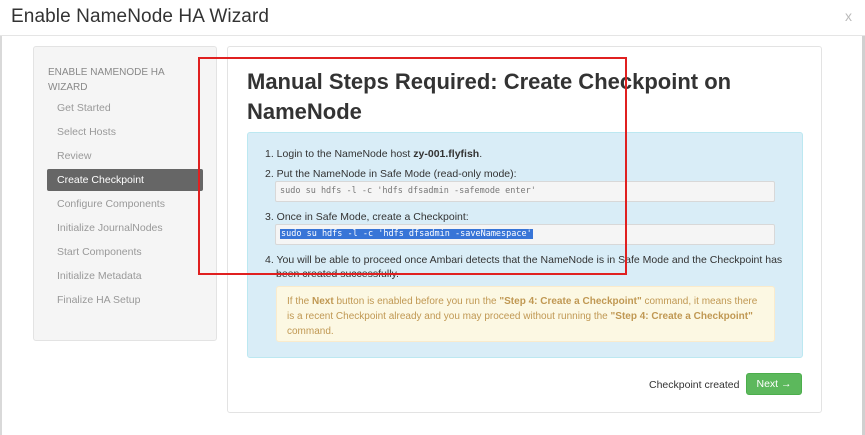  What do you see at coordinates (446, 154) in the screenshot?
I see `namenode-host: zy-001.flyfish` at bounding box center [446, 154].